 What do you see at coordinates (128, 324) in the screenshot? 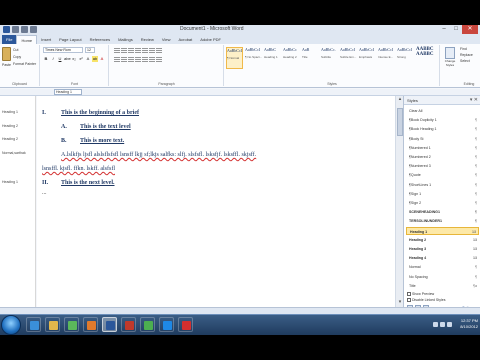
I see `taskbar-calendar-button` at bounding box center [128, 324].